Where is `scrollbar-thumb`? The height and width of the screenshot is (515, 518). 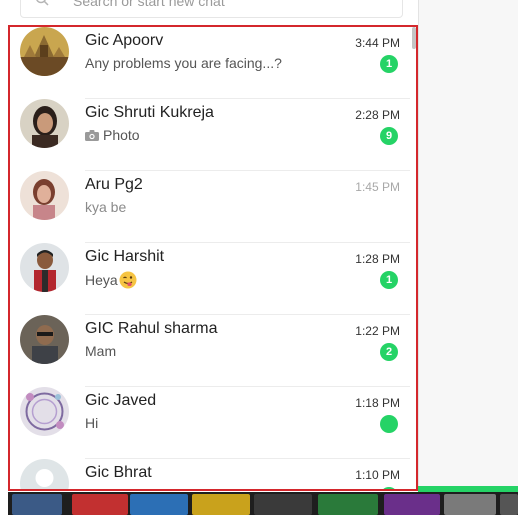
scrollbar-thumb is located at coordinates (414, 38).